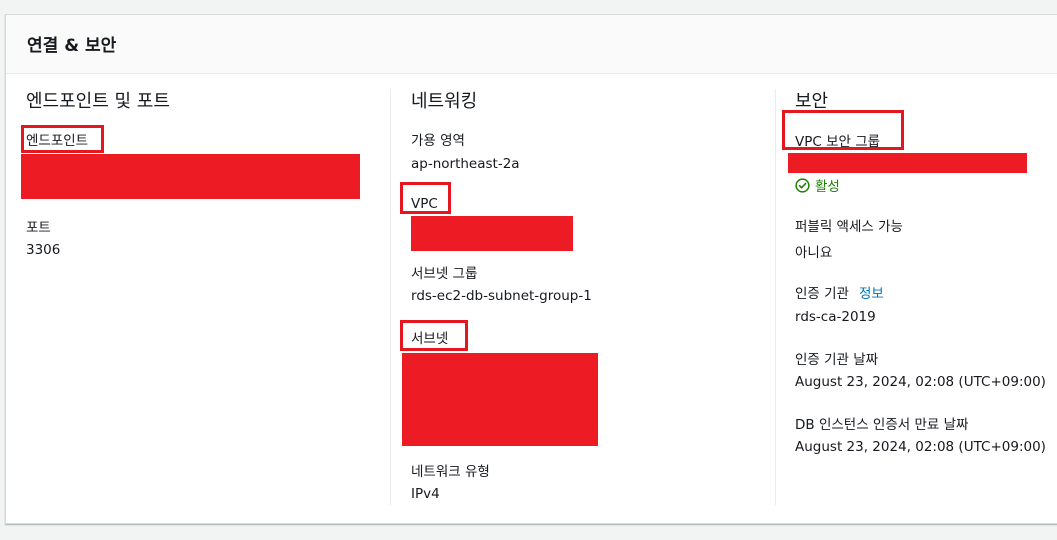 Image resolution: width=1057 pixels, height=540 pixels. Describe the element at coordinates (450, 472) in the screenshot. I see `network-type-label: 네트워크 유형` at that location.